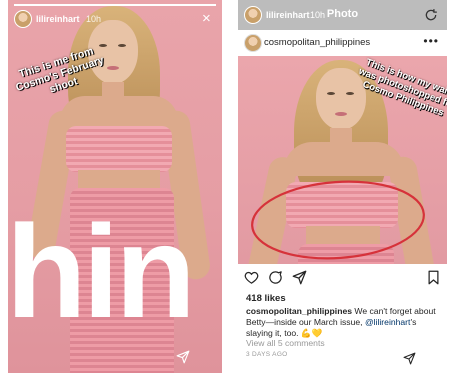 The height and width of the screenshot is (373, 474). Describe the element at coordinates (251, 277) in the screenshot. I see `heart-icon` at that location.